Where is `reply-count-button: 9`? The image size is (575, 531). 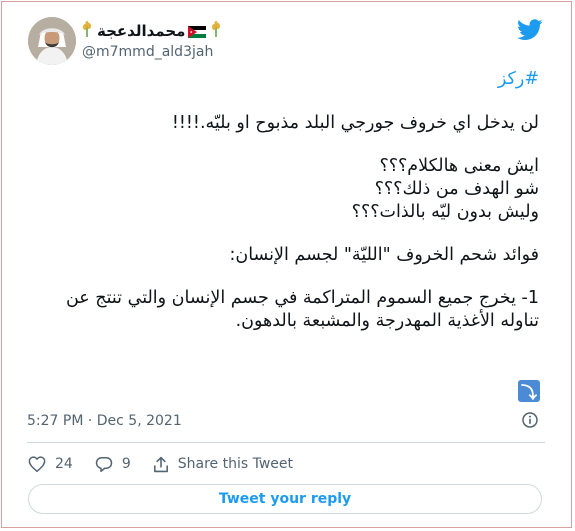 reply-count-button: 9 is located at coordinates (113, 464).